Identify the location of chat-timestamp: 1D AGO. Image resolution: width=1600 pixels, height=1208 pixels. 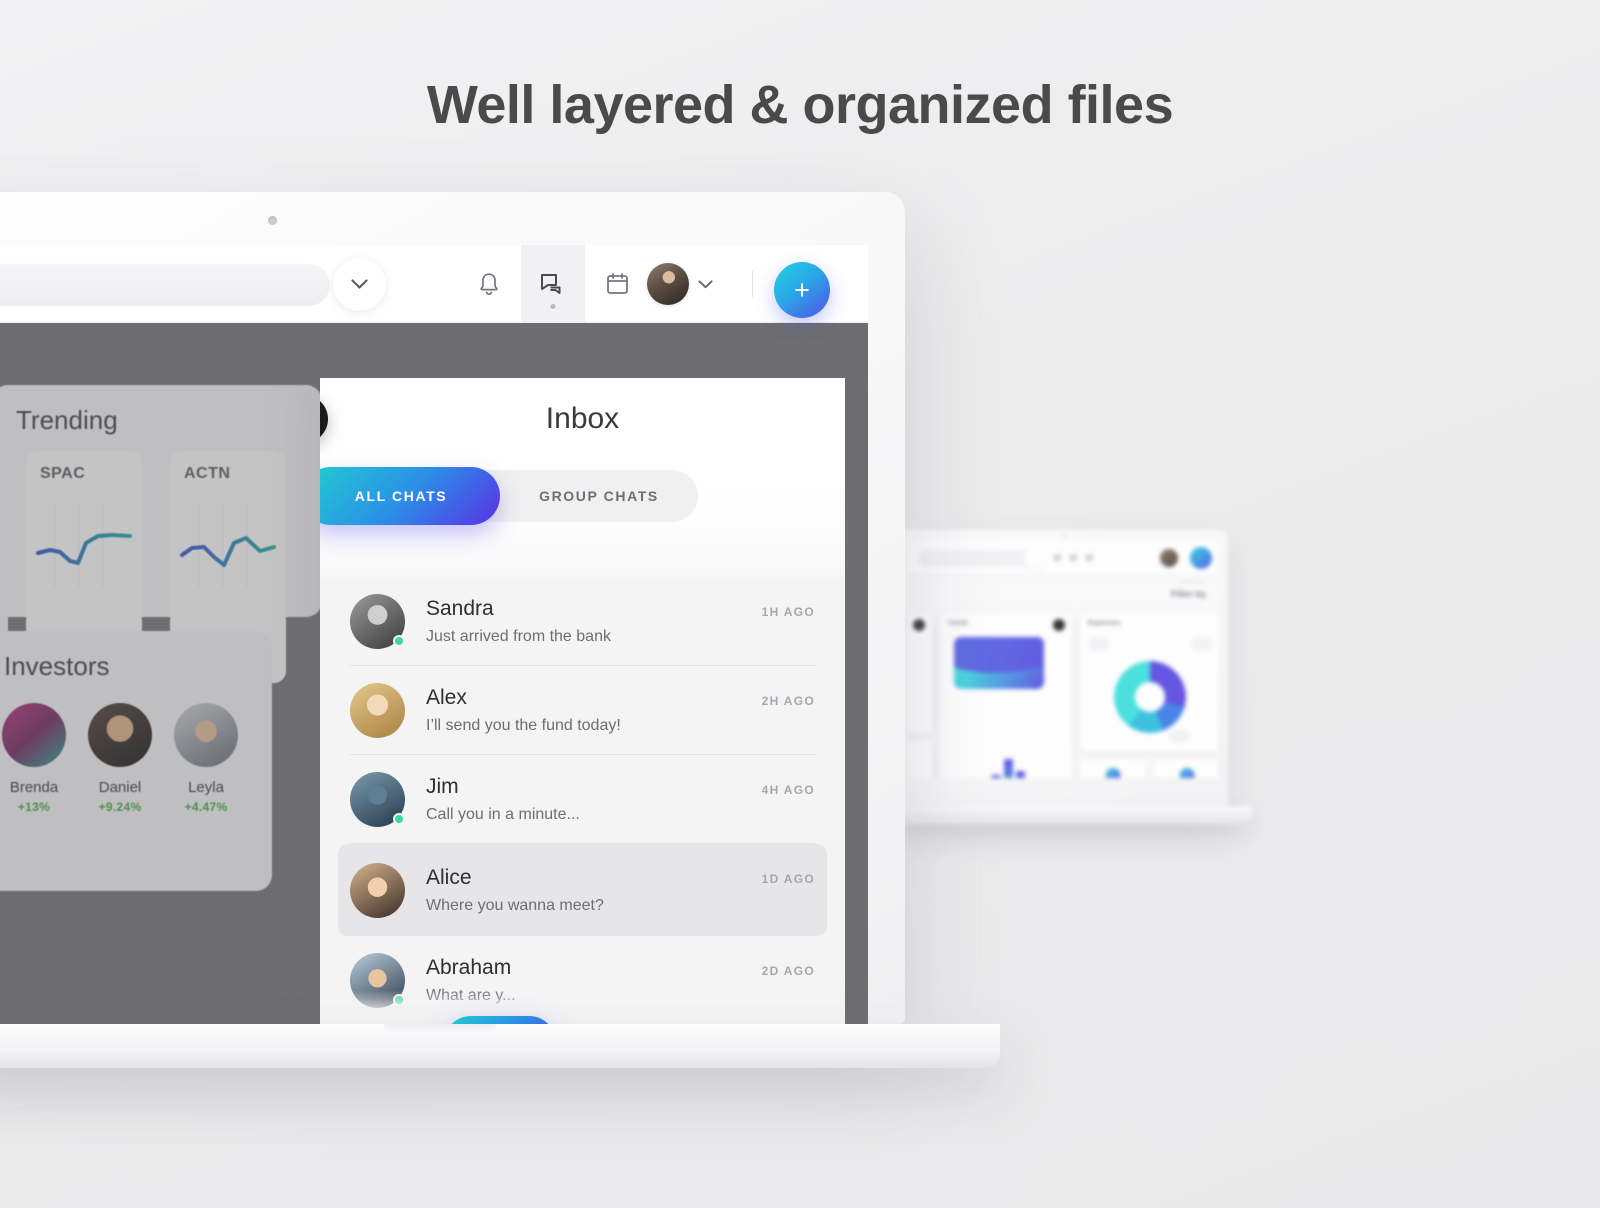
(788, 879).